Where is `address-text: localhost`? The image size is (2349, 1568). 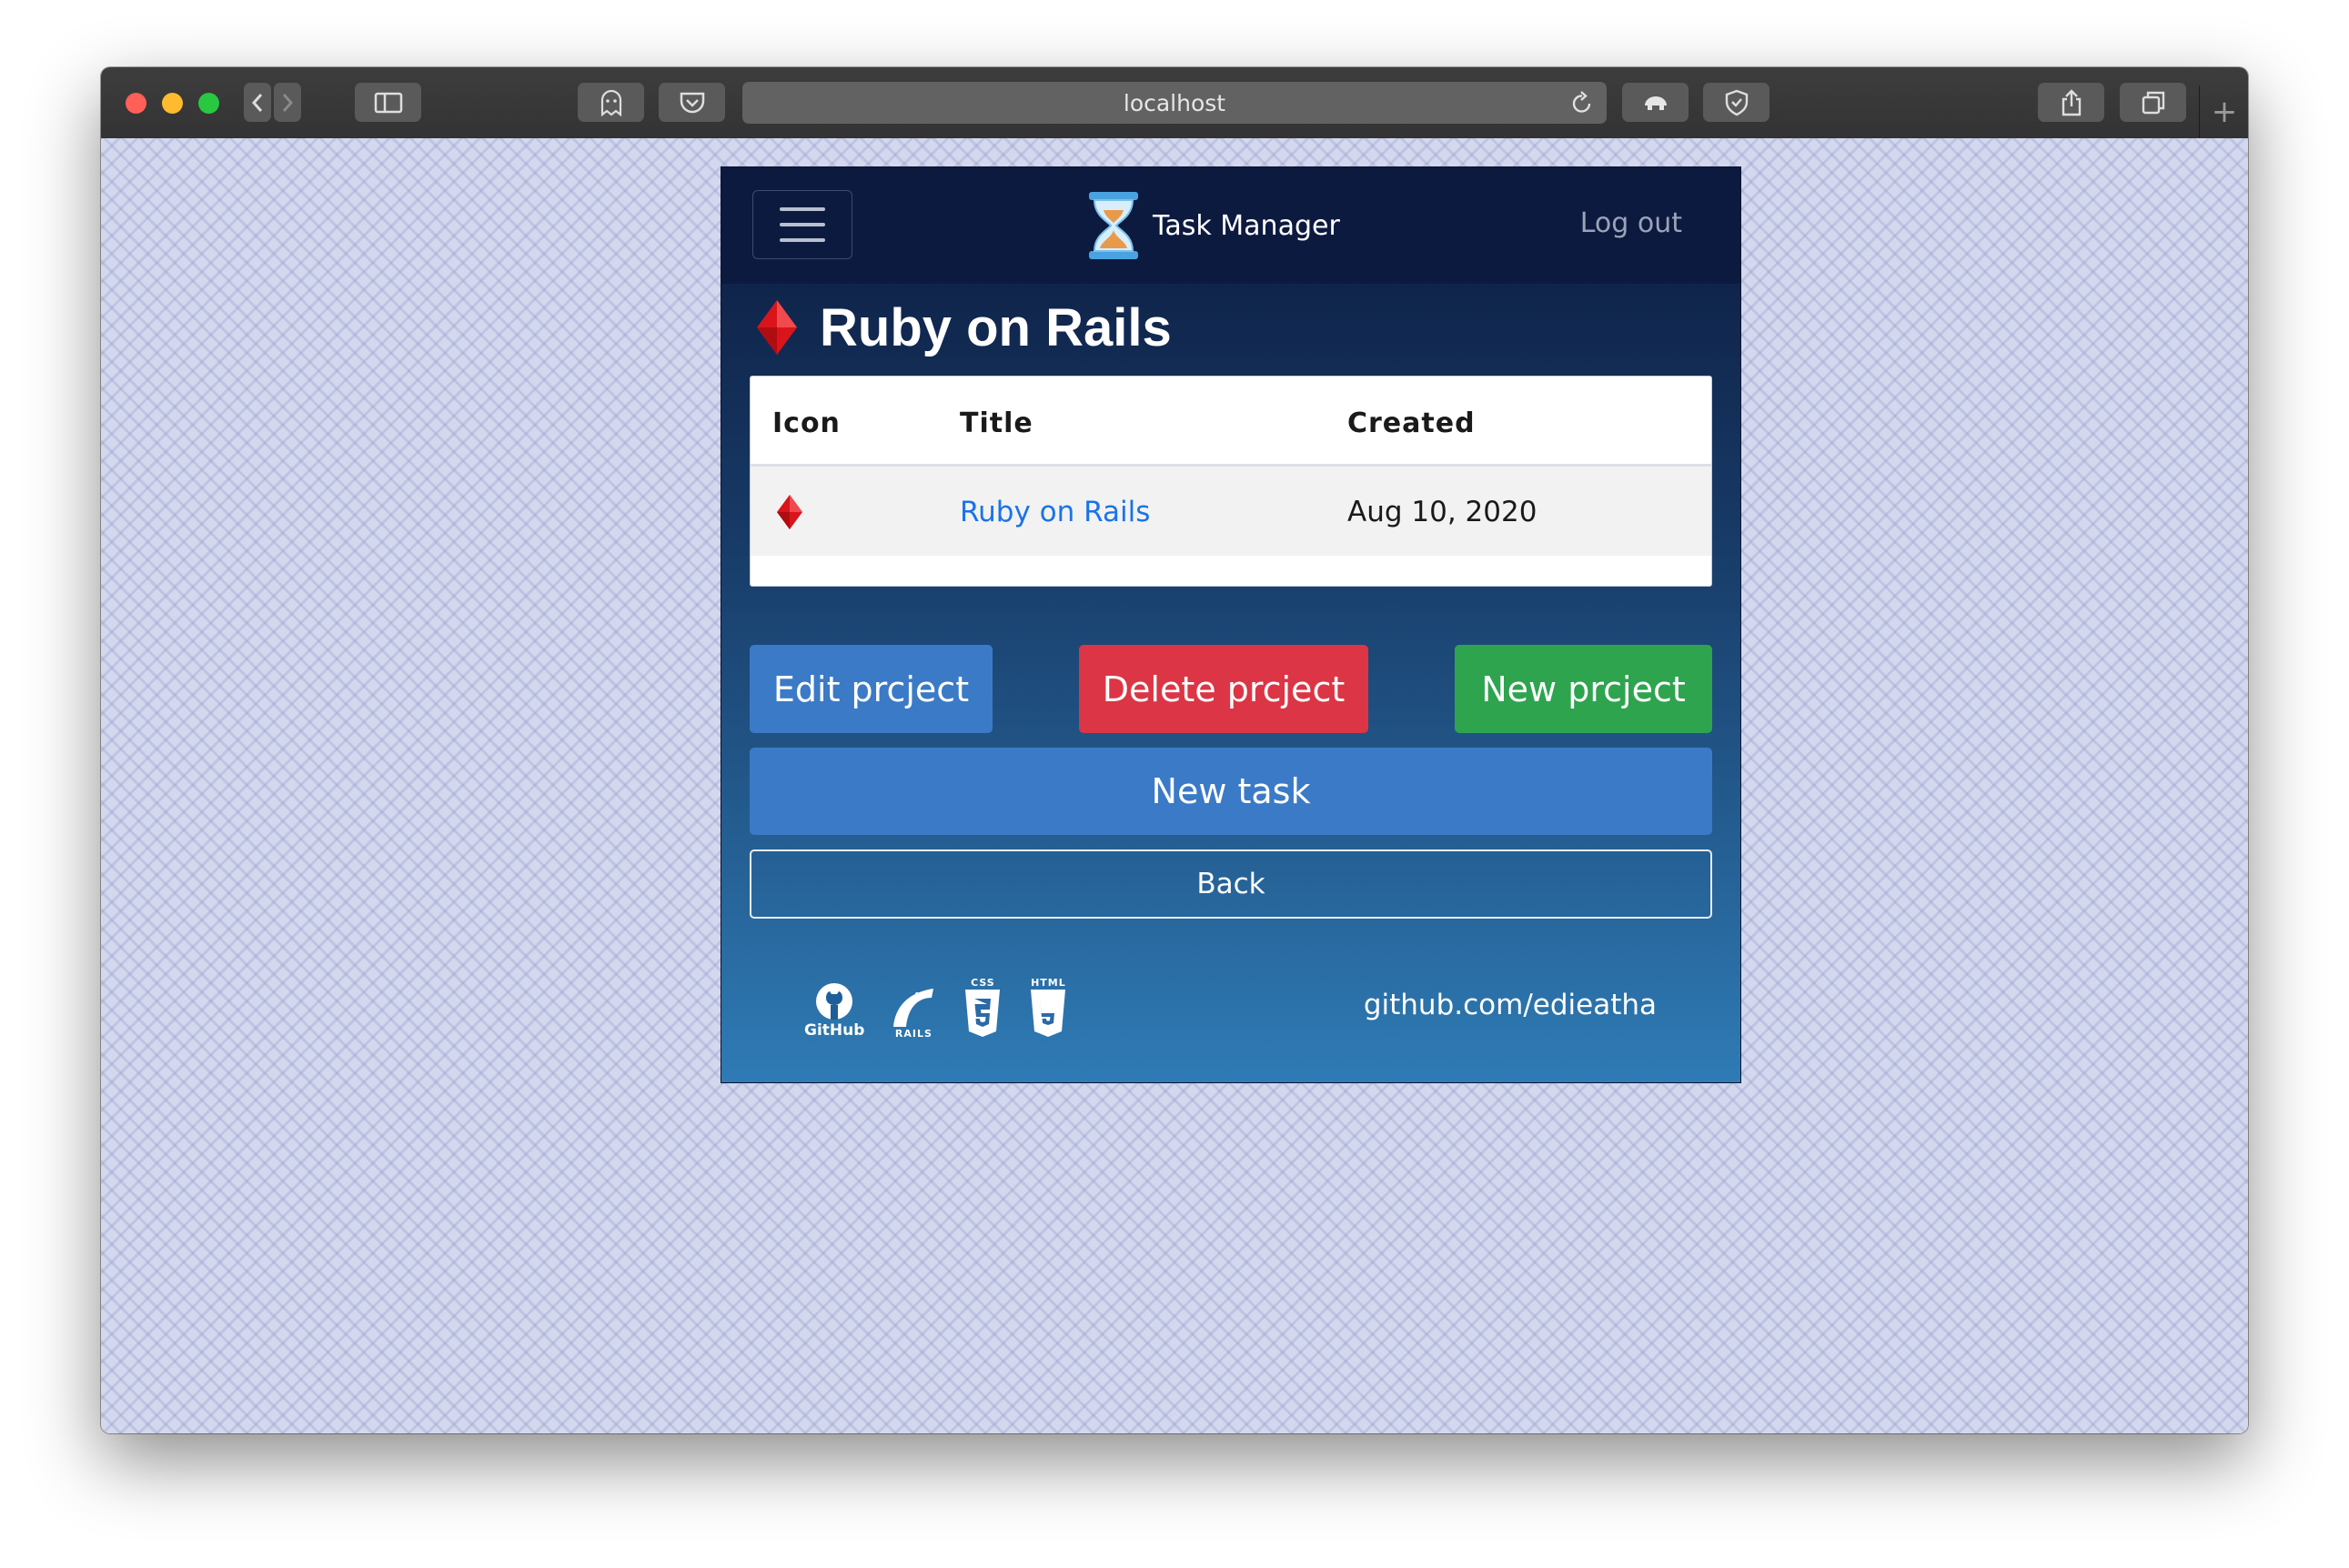
address-text: localhost is located at coordinates (1174, 102).